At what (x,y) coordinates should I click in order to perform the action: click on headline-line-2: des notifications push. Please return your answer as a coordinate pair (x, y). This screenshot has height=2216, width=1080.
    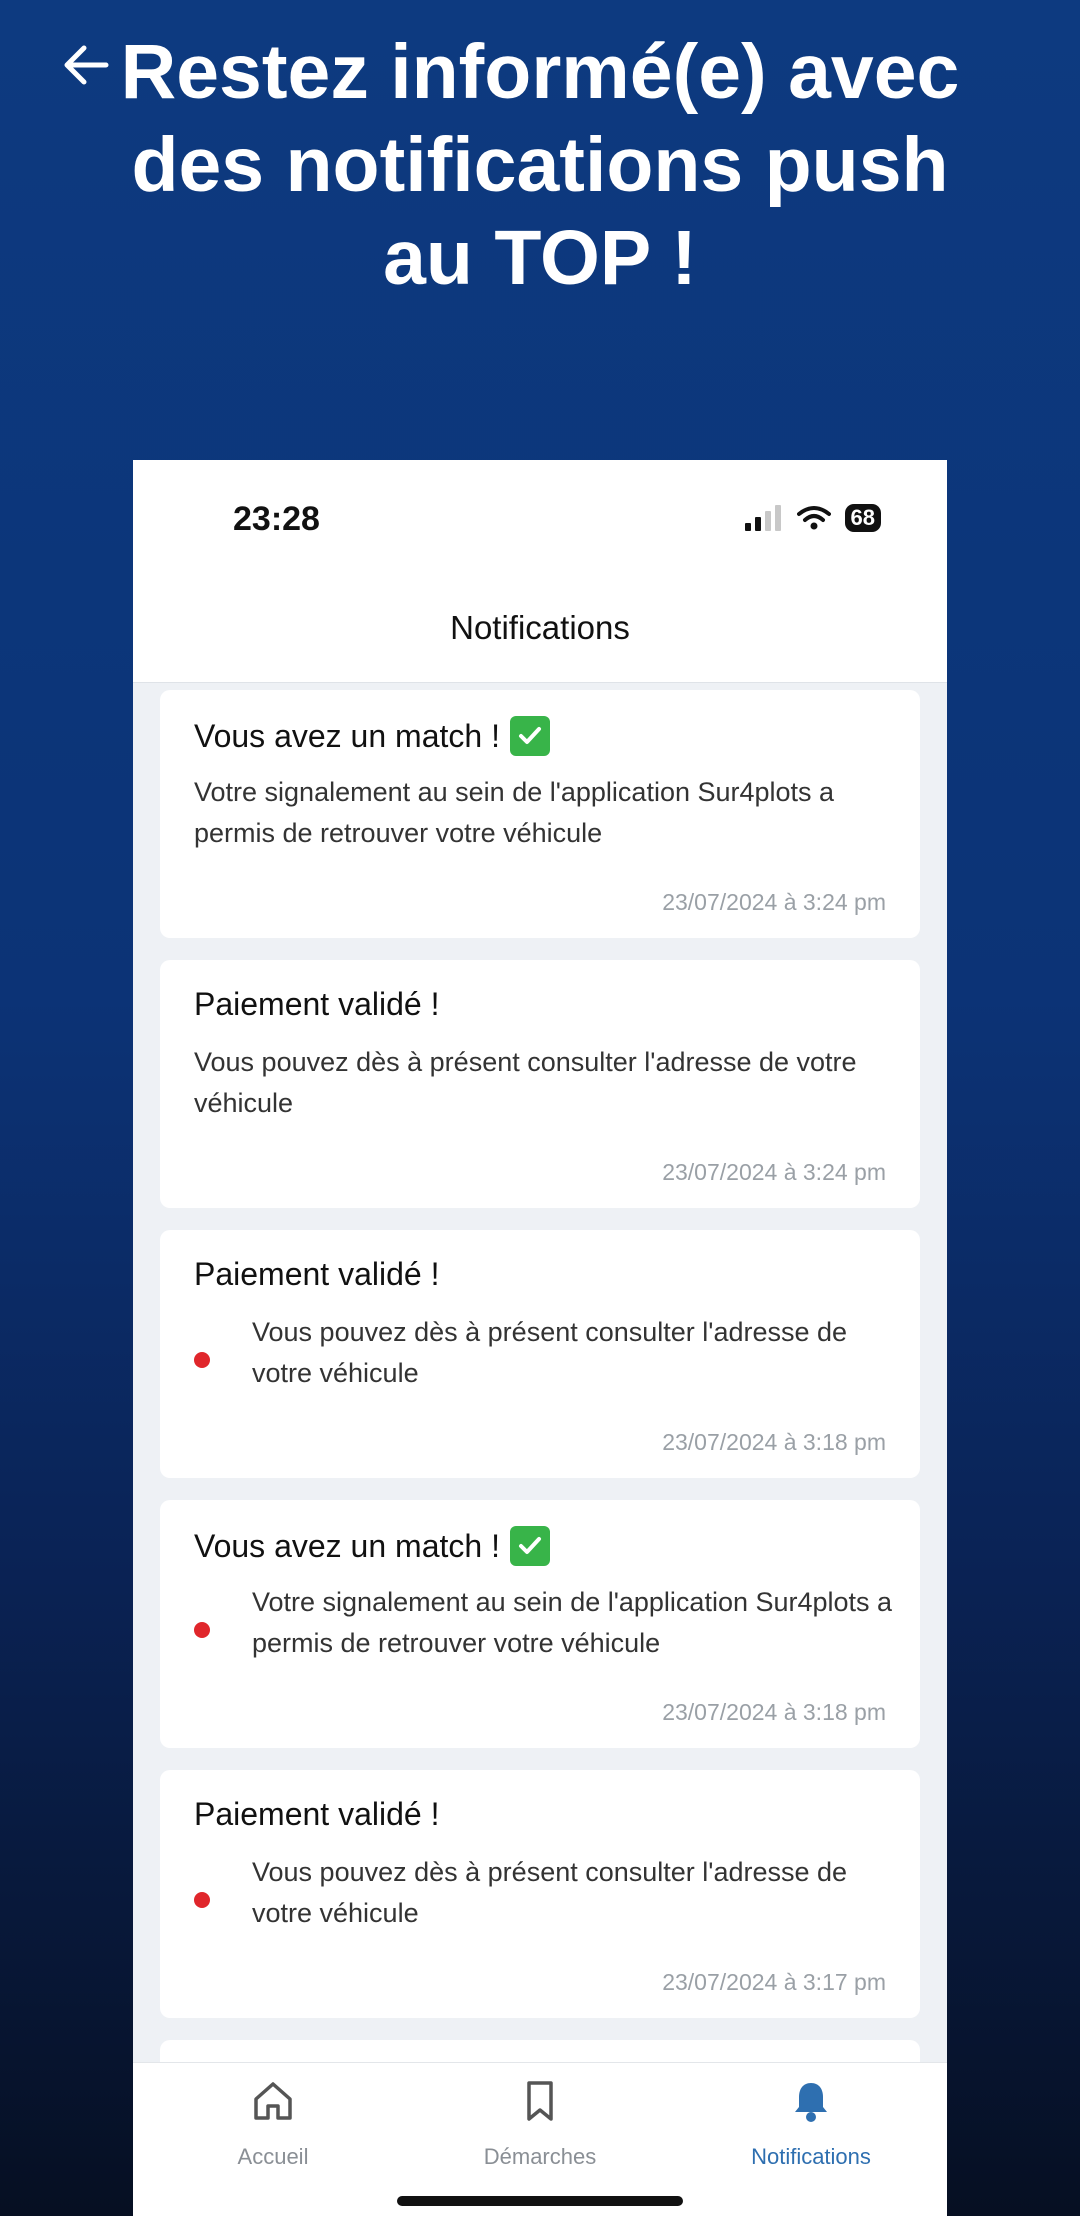
    Looking at the image, I should click on (540, 165).